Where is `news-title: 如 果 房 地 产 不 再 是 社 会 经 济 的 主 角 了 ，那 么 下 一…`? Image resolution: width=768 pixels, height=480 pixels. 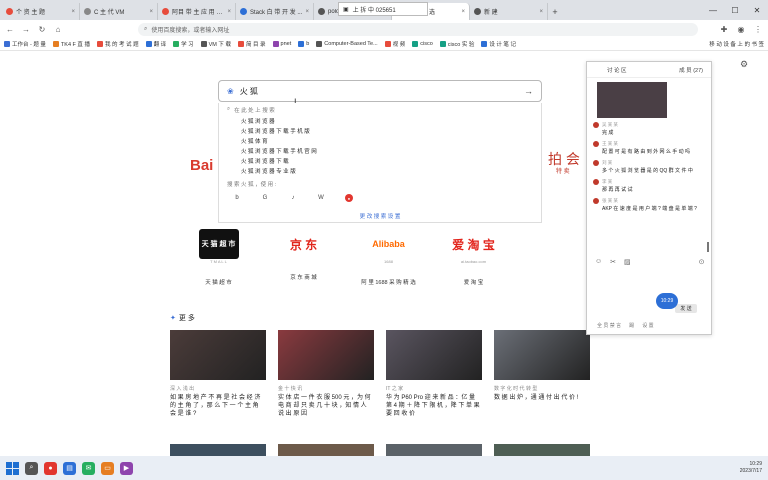 news-title: 如 果 房 地 产 不 再 是 社 会 经 济 的 主 角 了 ，那 么 下 一… is located at coordinates (218, 406).